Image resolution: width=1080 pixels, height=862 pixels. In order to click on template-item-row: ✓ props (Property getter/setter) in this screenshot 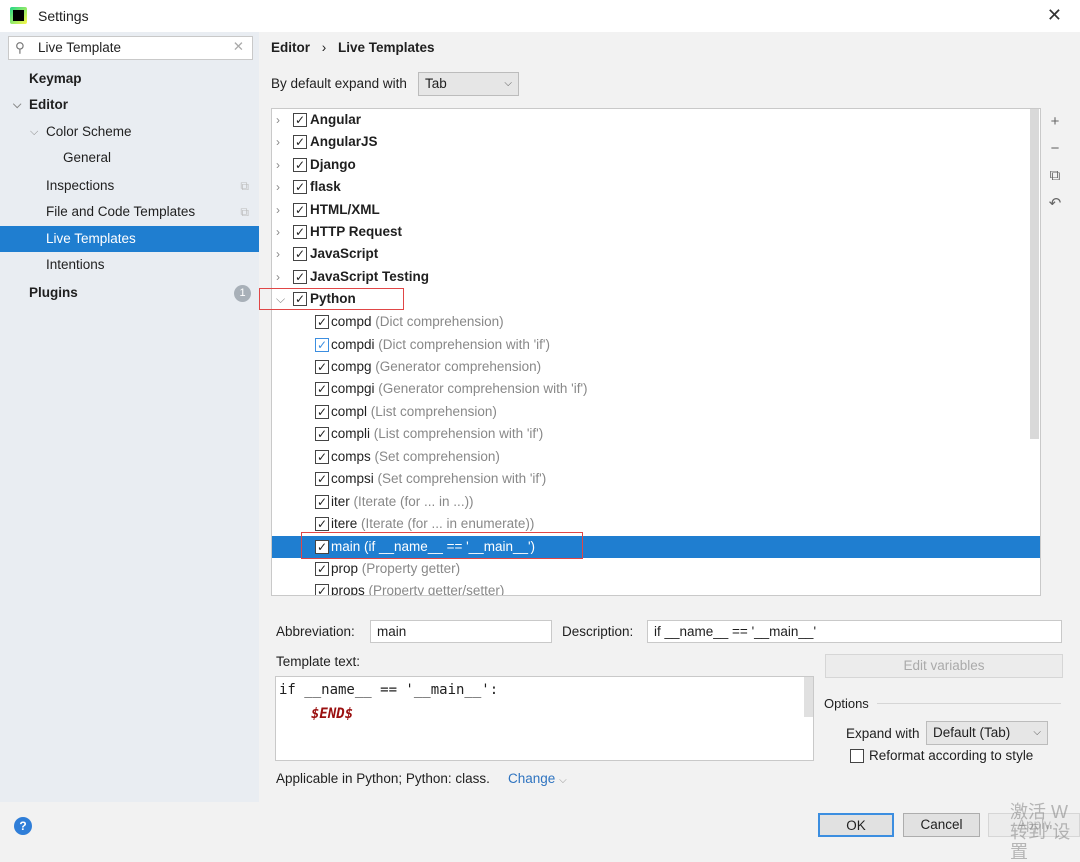, I will do `click(656, 588)`.